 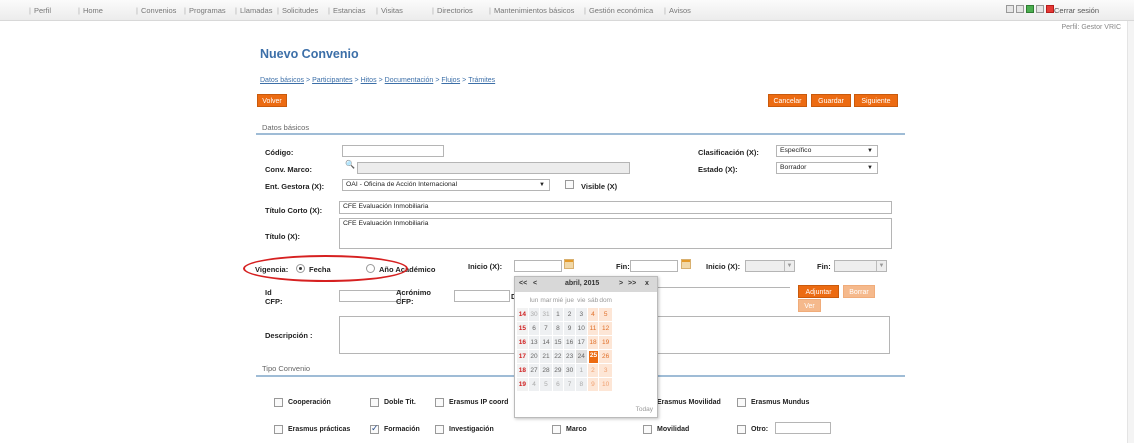 What do you see at coordinates (654, 266) in the screenshot?
I see `fin-input` at bounding box center [654, 266].